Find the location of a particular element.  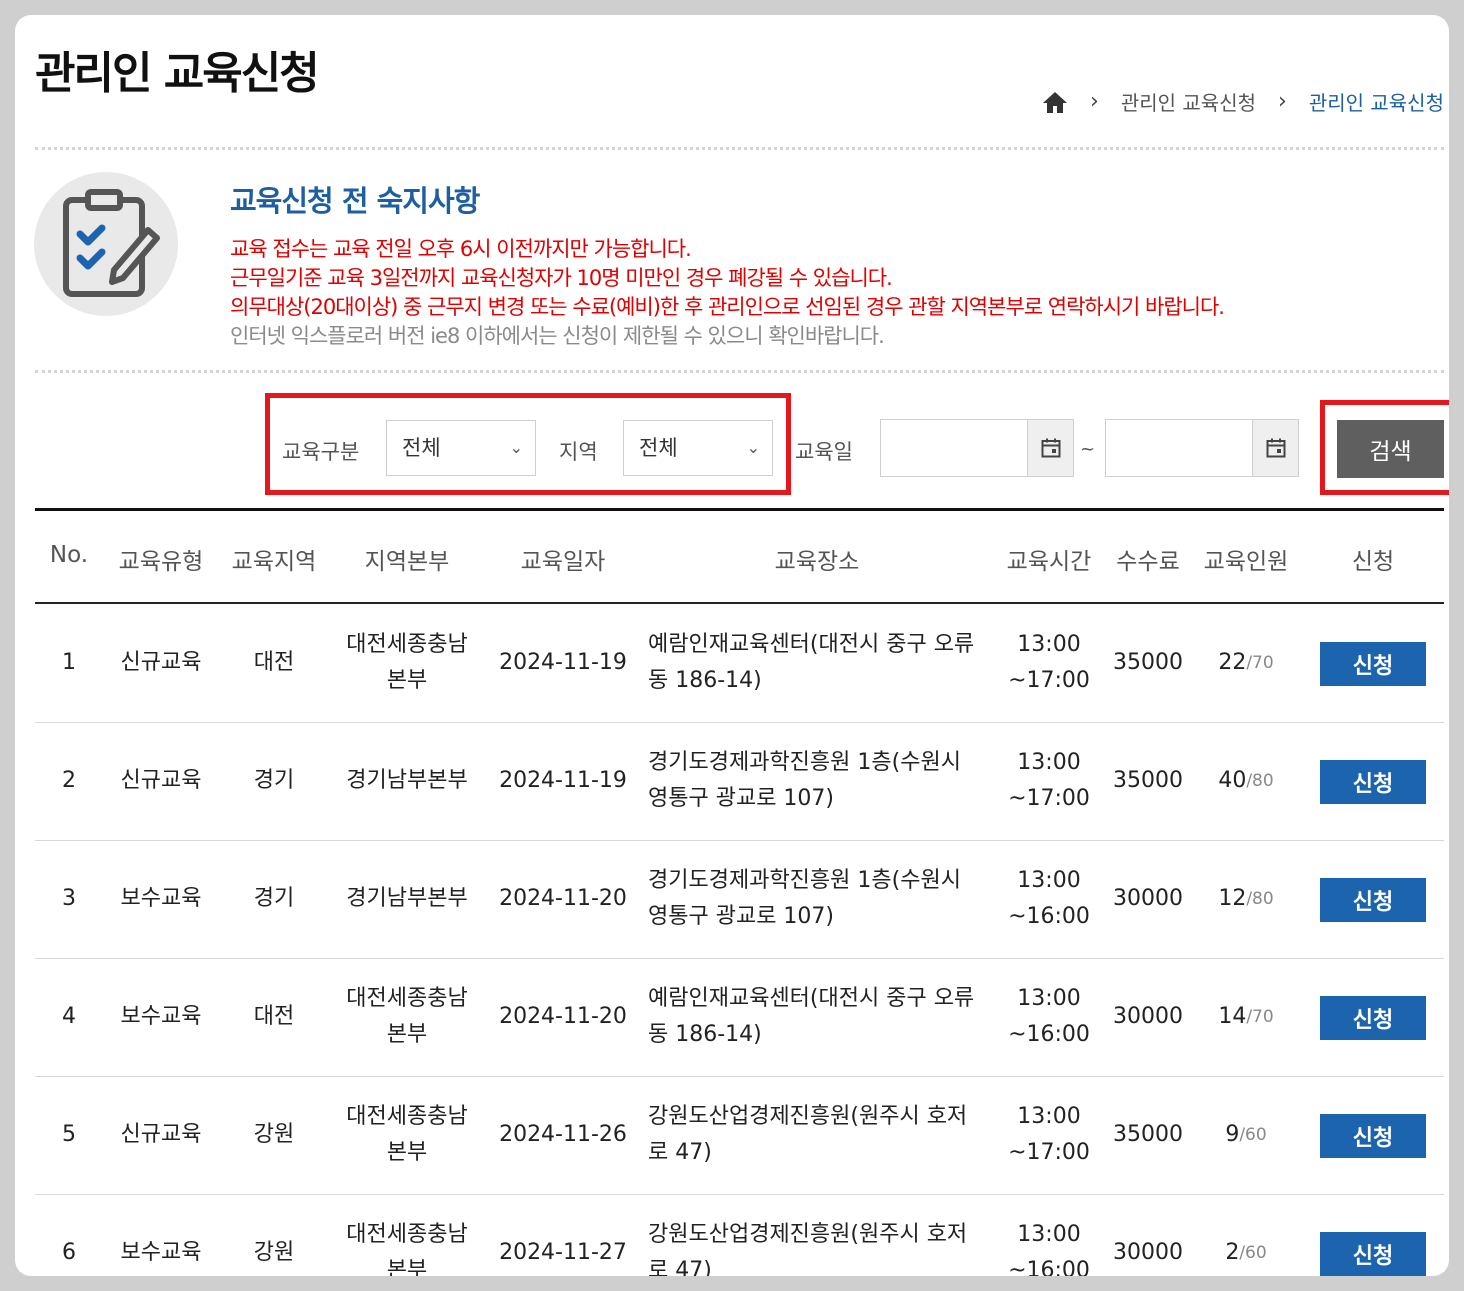

enrolled-count: 12 is located at coordinates (1232, 898).